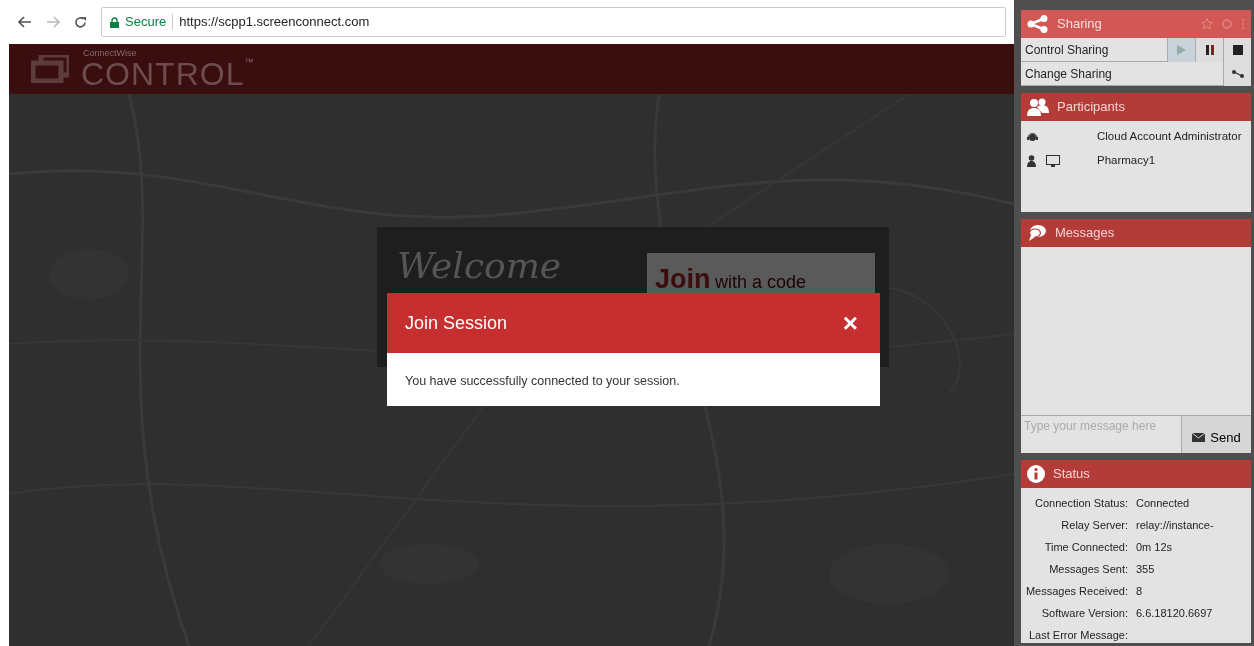 This screenshot has width=1254, height=646. What do you see at coordinates (1094, 525) in the screenshot?
I see `status-label: Relay Server:` at bounding box center [1094, 525].